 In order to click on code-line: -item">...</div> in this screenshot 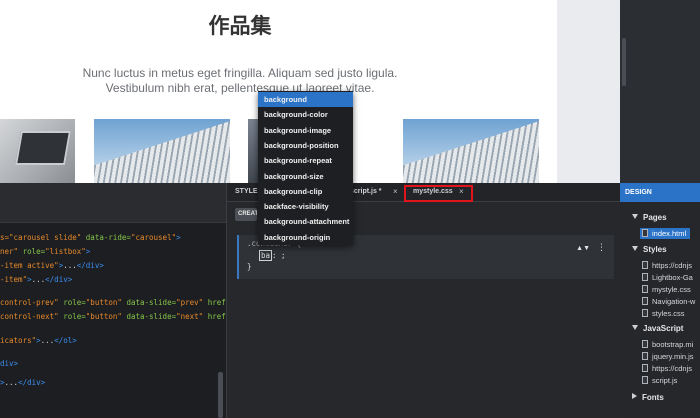, I will do `click(36, 279)`.